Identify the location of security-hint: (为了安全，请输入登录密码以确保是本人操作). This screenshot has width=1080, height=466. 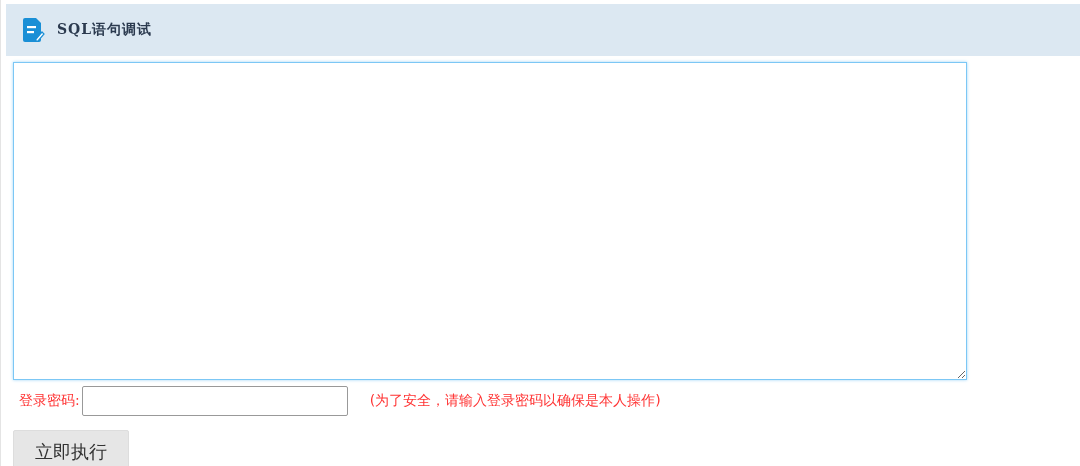
(515, 401).